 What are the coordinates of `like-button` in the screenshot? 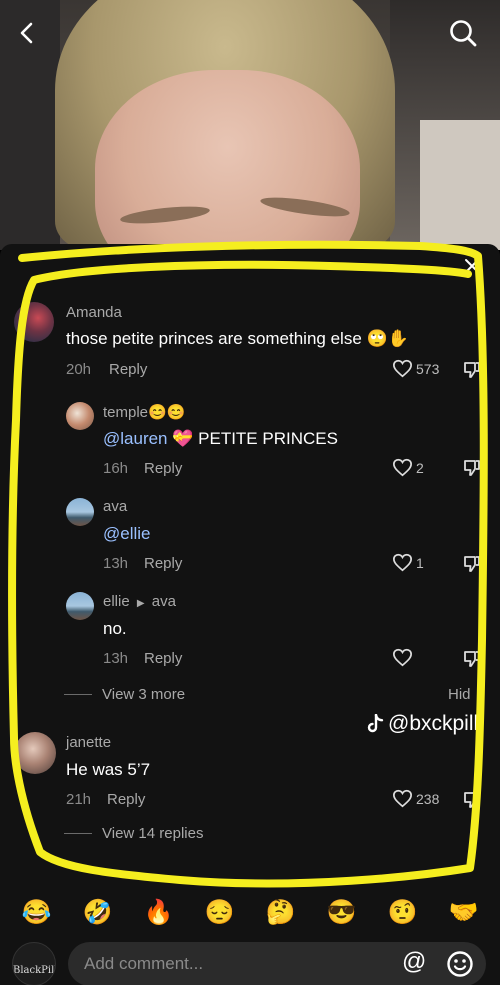 It's located at (402, 657).